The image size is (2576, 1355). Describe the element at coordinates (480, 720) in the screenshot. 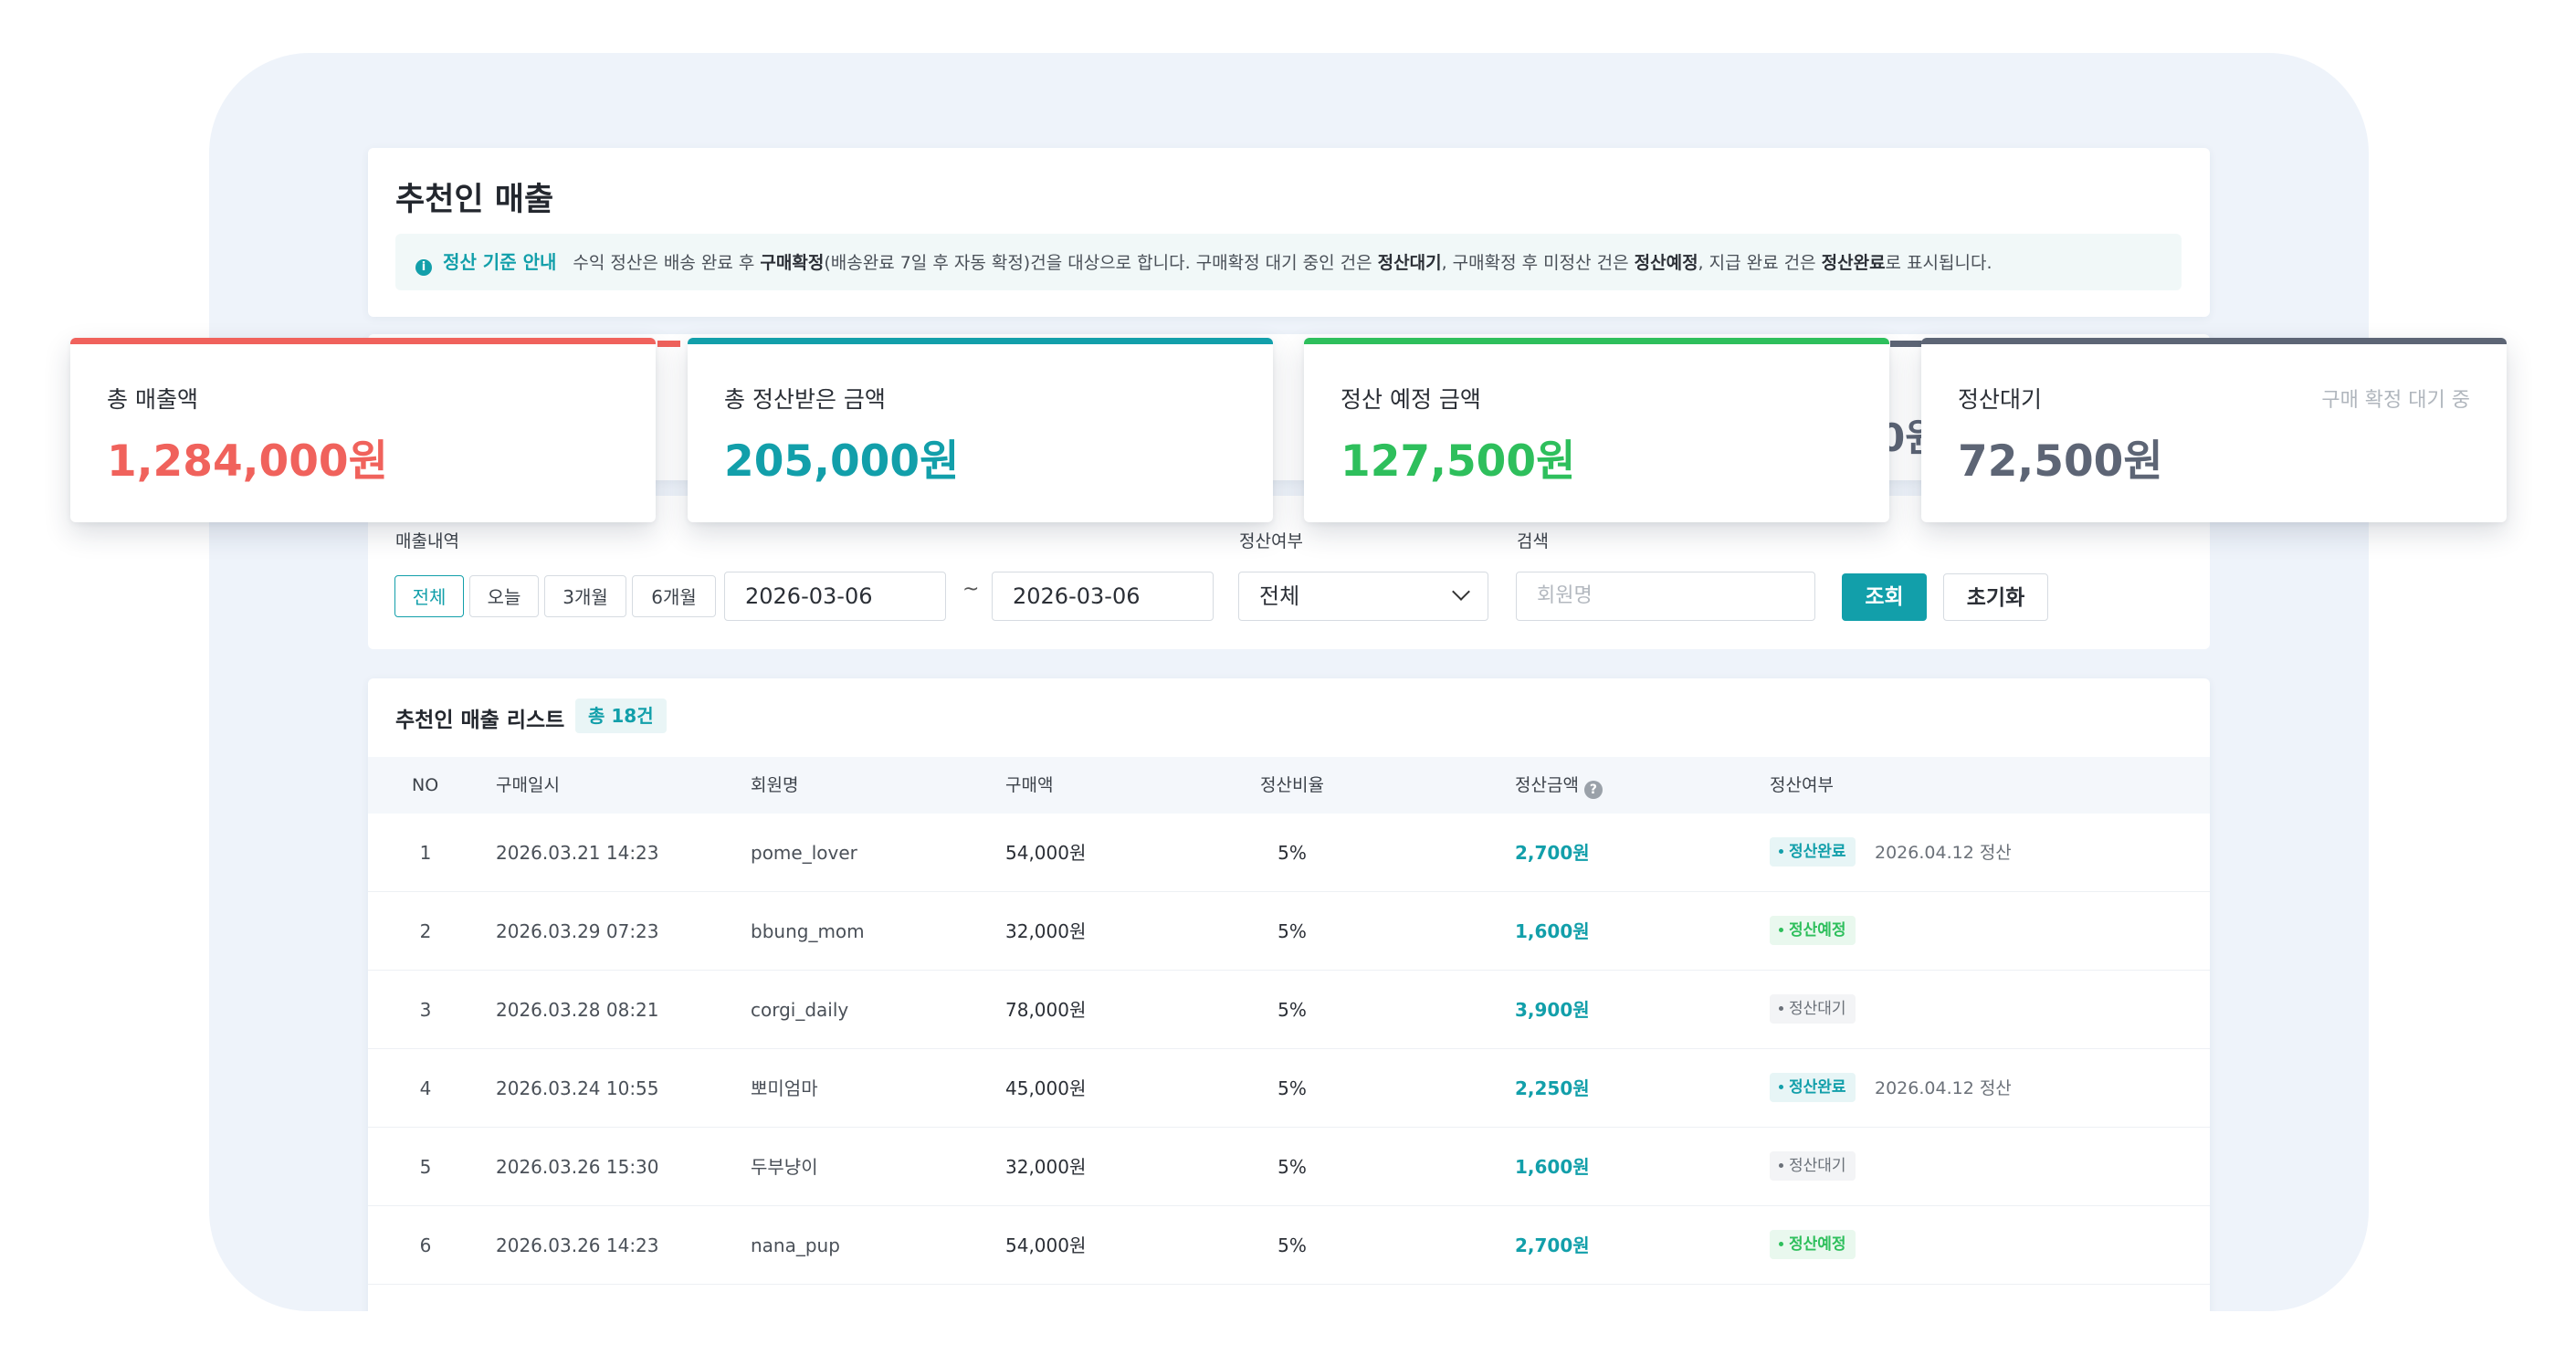

I see `list-title: 추천인 매출 리스트` at that location.